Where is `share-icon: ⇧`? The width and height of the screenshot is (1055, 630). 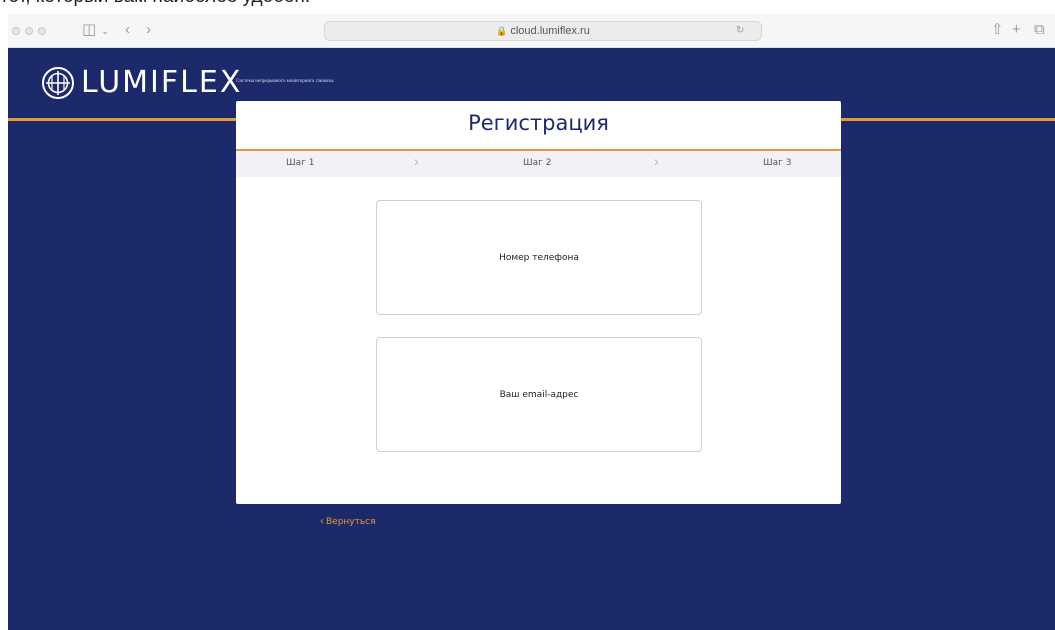 share-icon: ⇧ is located at coordinates (997, 30).